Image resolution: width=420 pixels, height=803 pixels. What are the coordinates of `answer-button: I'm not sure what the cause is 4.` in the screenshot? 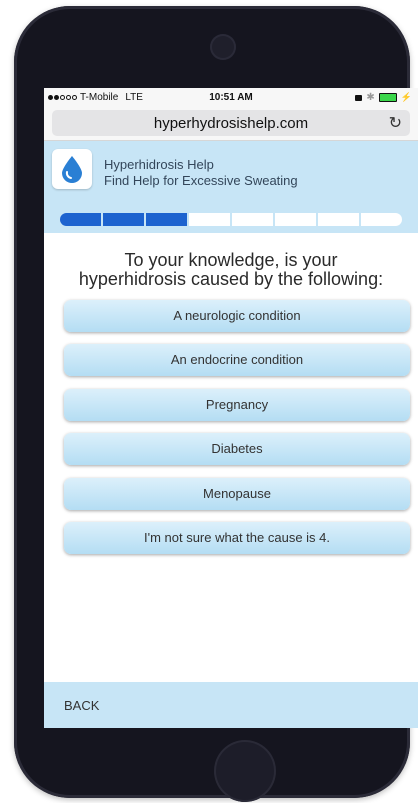 It's located at (237, 538).